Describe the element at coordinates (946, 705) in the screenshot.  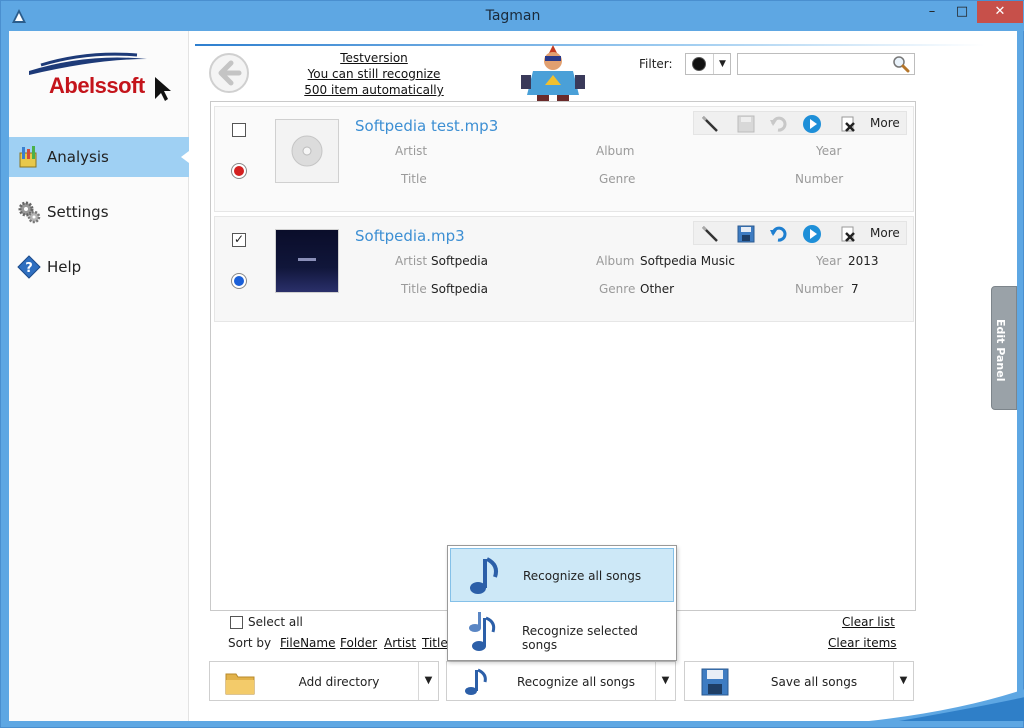
I see `corner-swoosh-decoration` at that location.